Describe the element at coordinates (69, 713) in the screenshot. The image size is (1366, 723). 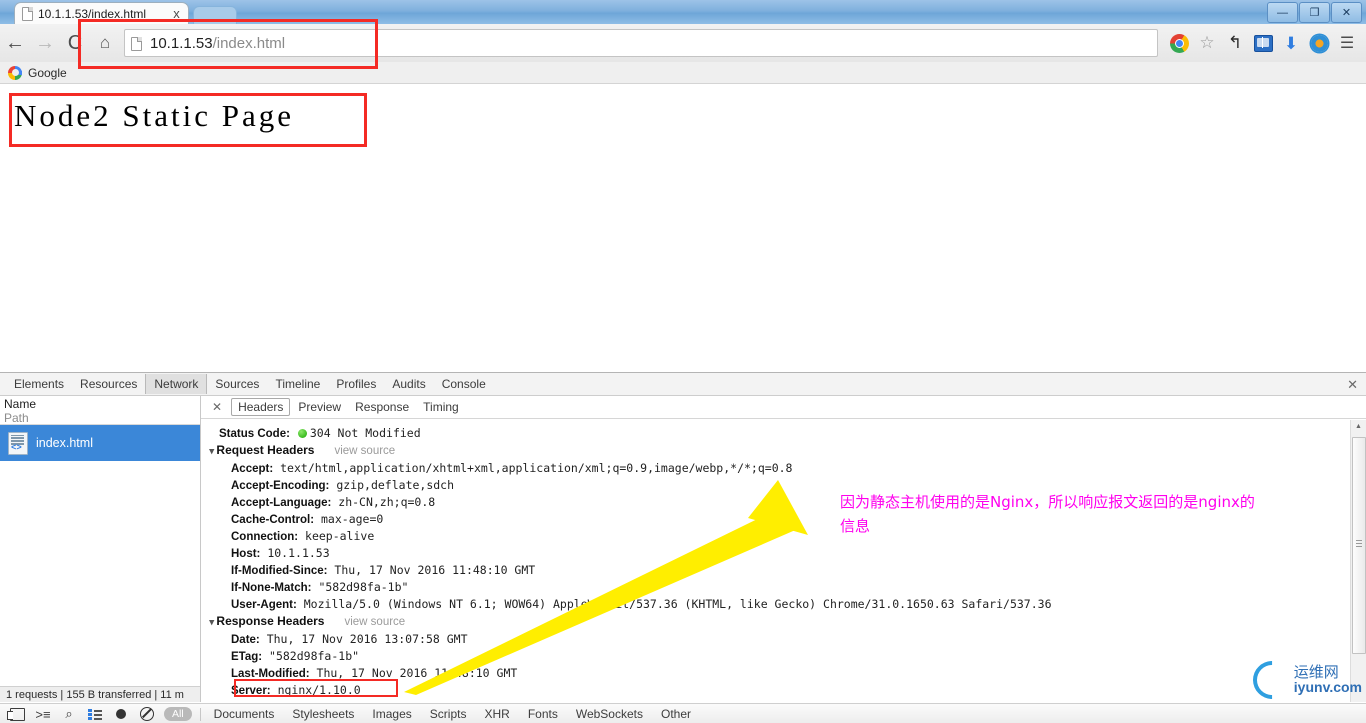
I see `search-icon: ⌕` at that location.